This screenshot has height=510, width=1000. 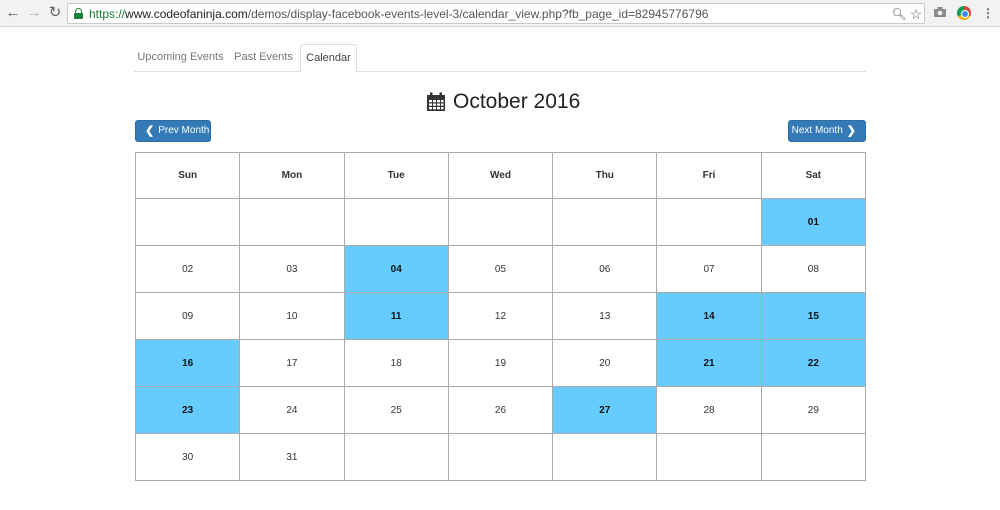 I want to click on day-cell: 30, so click(x=187, y=457).